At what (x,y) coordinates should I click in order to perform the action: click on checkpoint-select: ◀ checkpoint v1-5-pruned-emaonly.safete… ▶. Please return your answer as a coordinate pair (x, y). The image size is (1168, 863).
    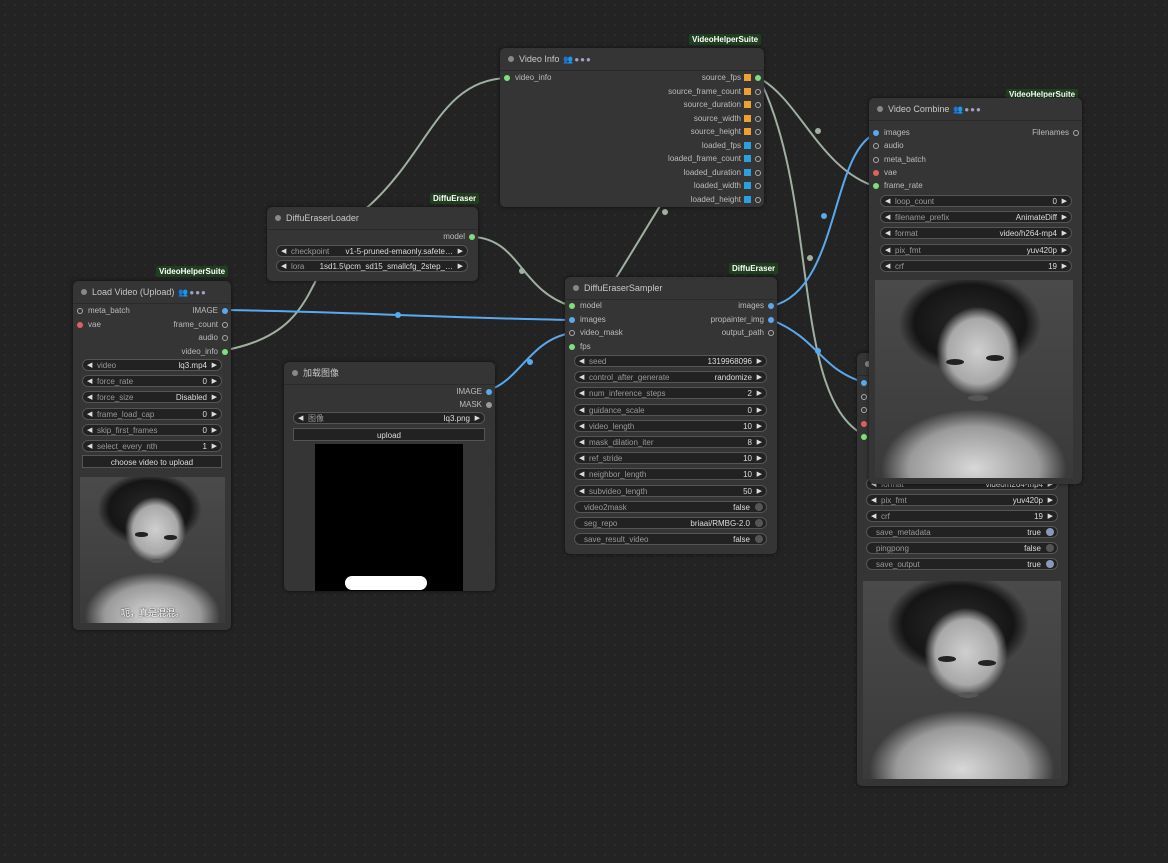
    Looking at the image, I should click on (372, 251).